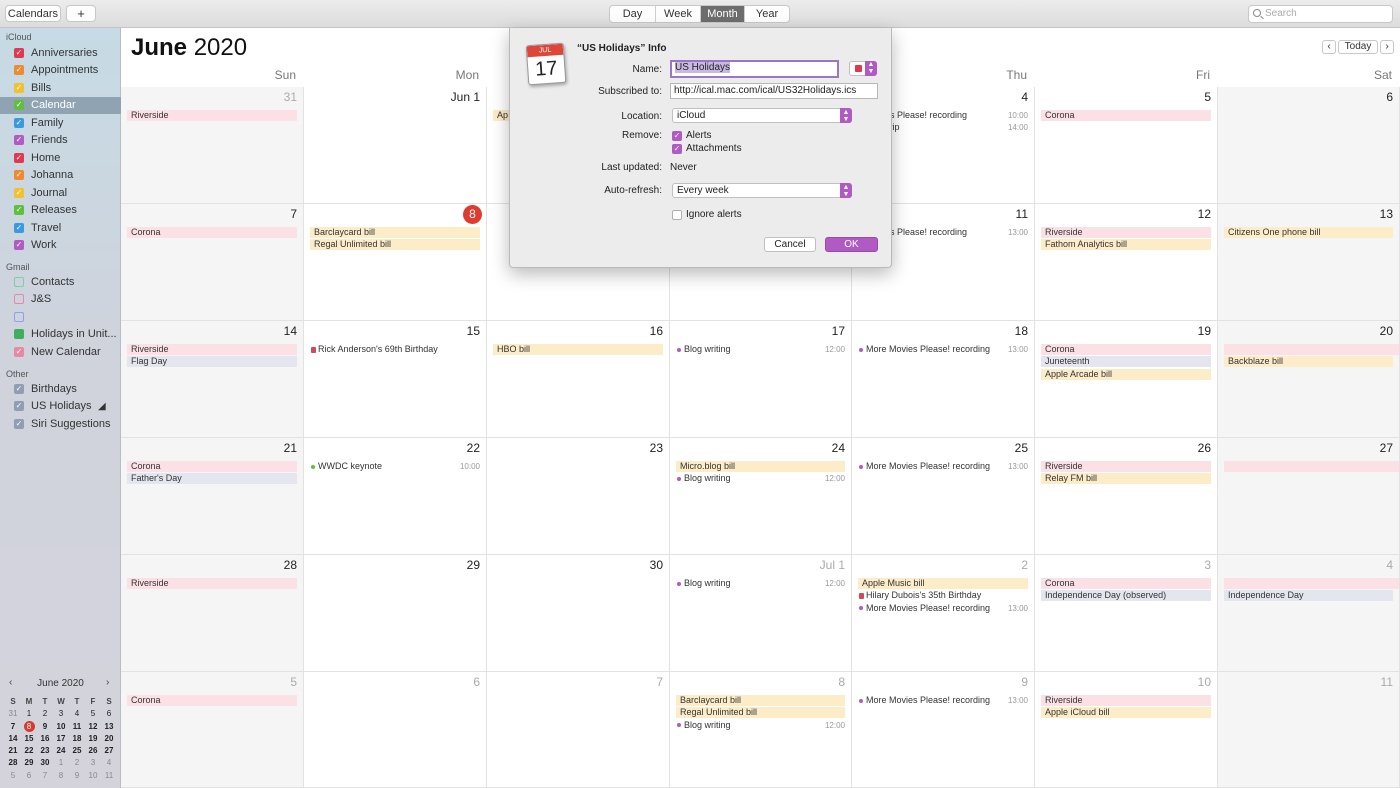  What do you see at coordinates (1126, 245) in the screenshot?
I see `calendar-event: Fathom Analytics bill` at bounding box center [1126, 245].